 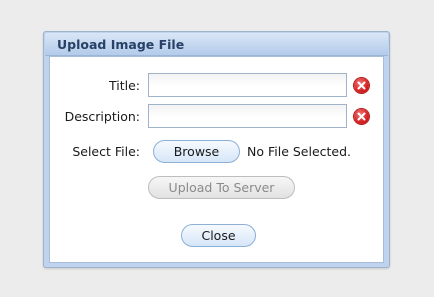 What do you see at coordinates (216, 44) in the screenshot?
I see `dialog-titlebar: Upload Image File` at bounding box center [216, 44].